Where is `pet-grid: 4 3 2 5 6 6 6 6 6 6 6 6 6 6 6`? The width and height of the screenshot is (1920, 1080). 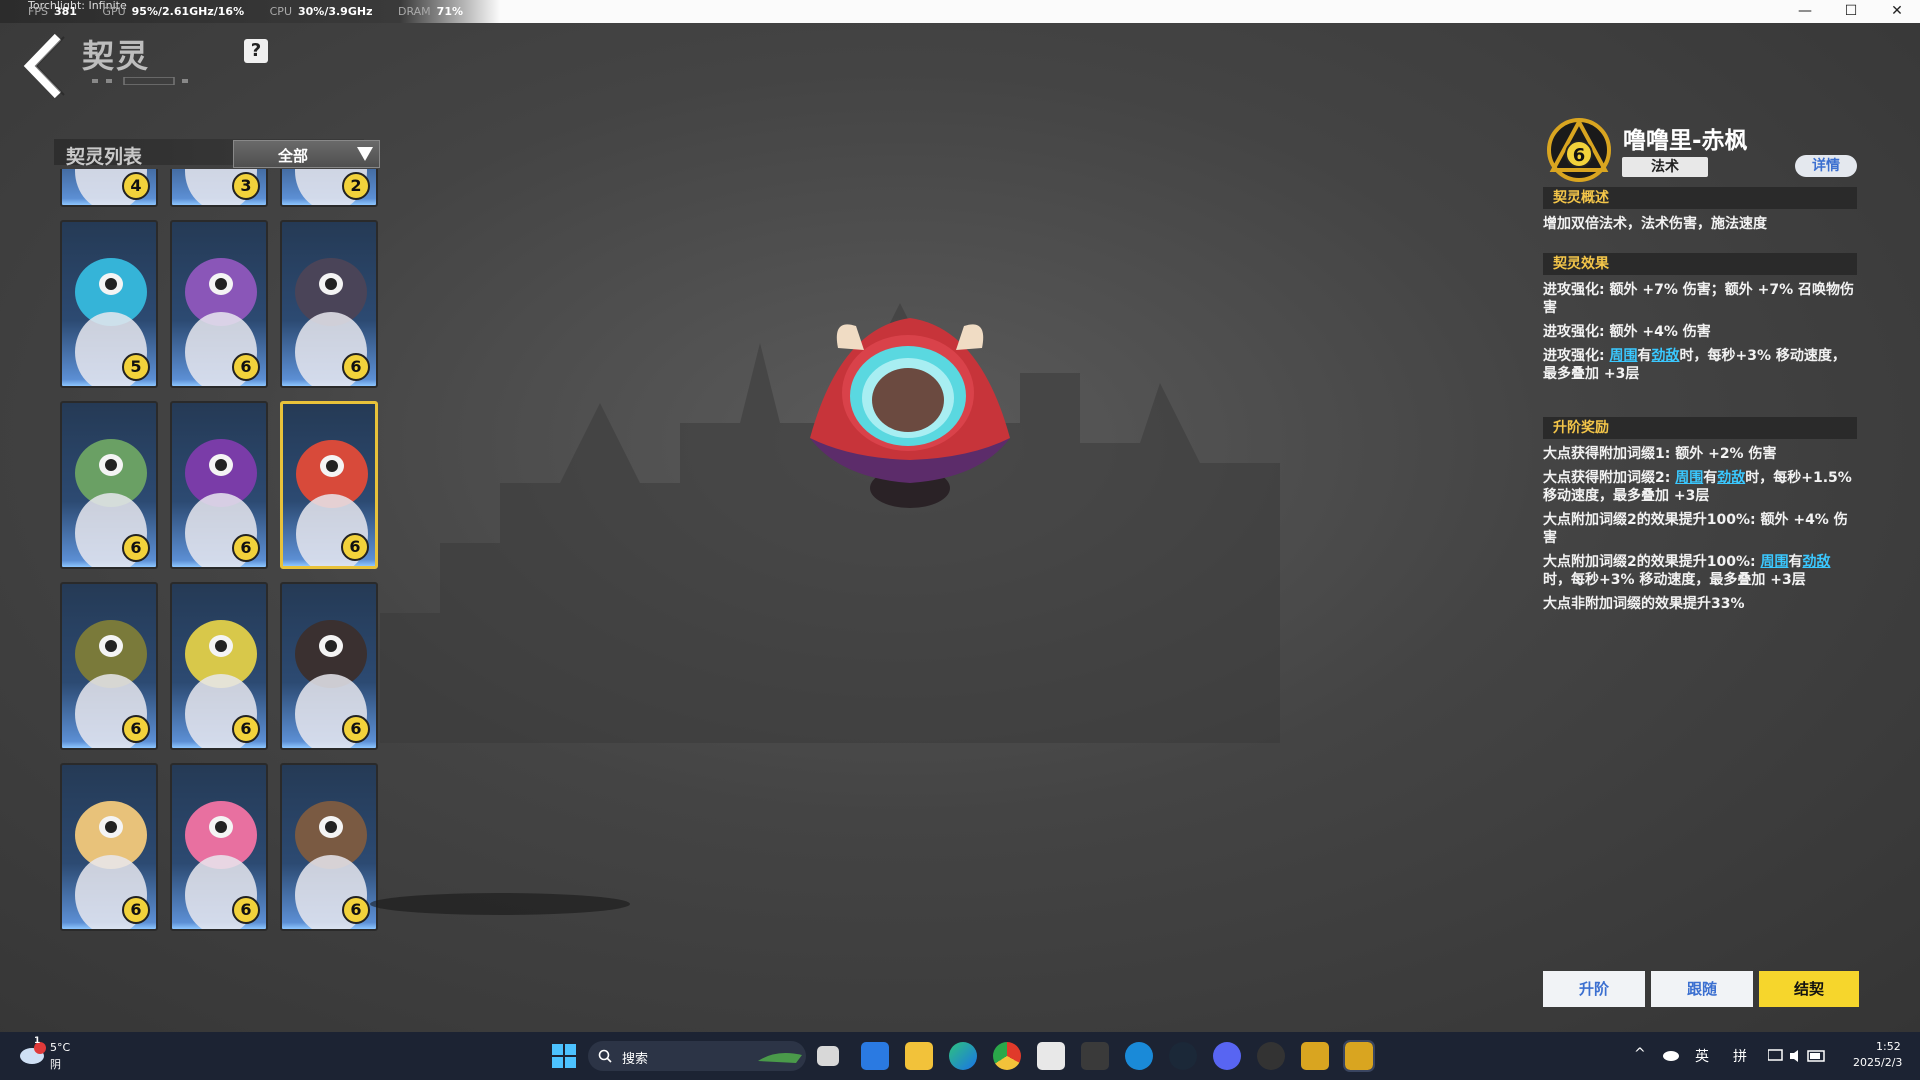
pet-grid: 4 3 2 5 6 6 6 6 6 6 6 6 6 6 6 is located at coordinates (220, 579).